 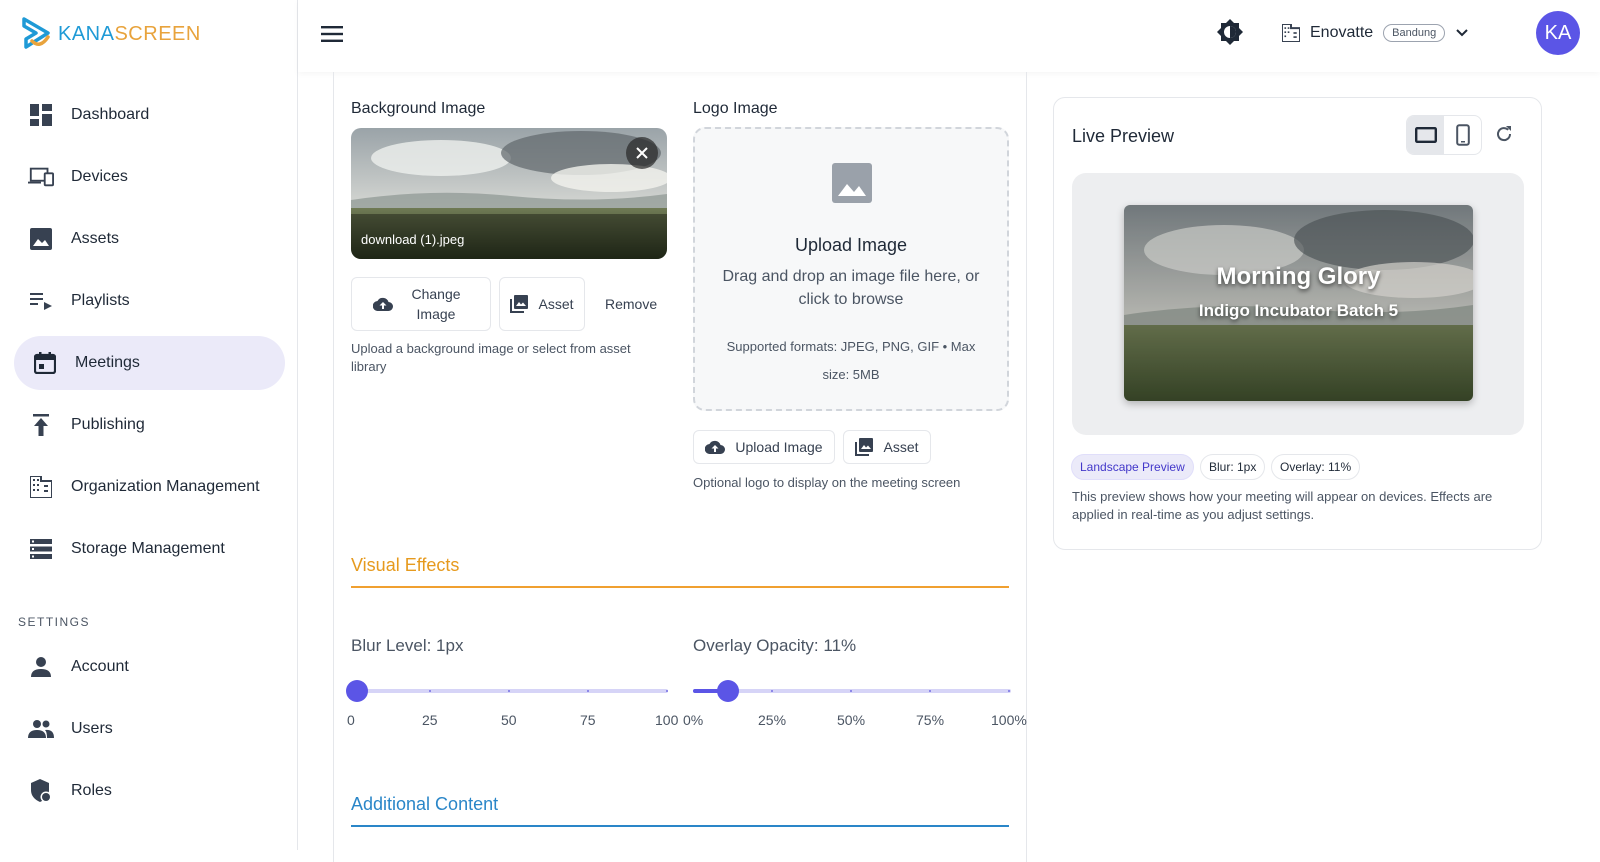 What do you see at coordinates (949, 36) in the screenshot?
I see `topbar: Enovatte Bandung KA` at bounding box center [949, 36].